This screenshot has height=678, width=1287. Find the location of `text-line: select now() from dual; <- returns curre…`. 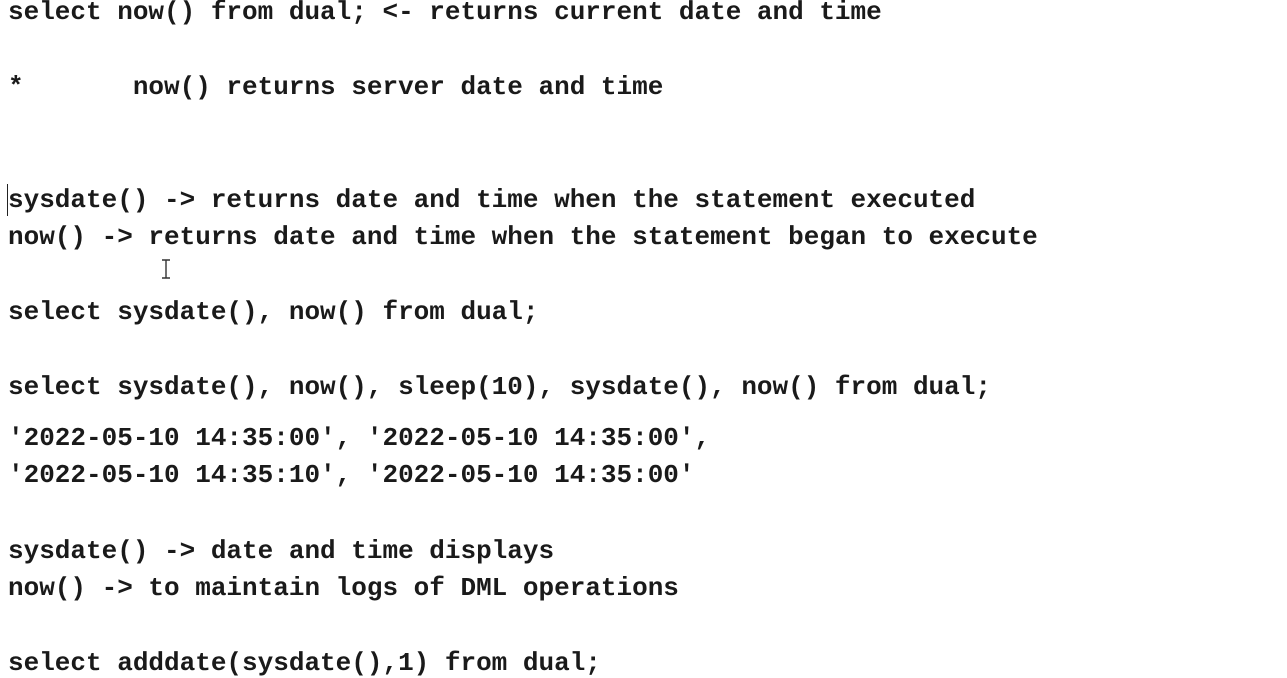

text-line: select now() from dual; <- returns curre… is located at coordinates (445, 13).